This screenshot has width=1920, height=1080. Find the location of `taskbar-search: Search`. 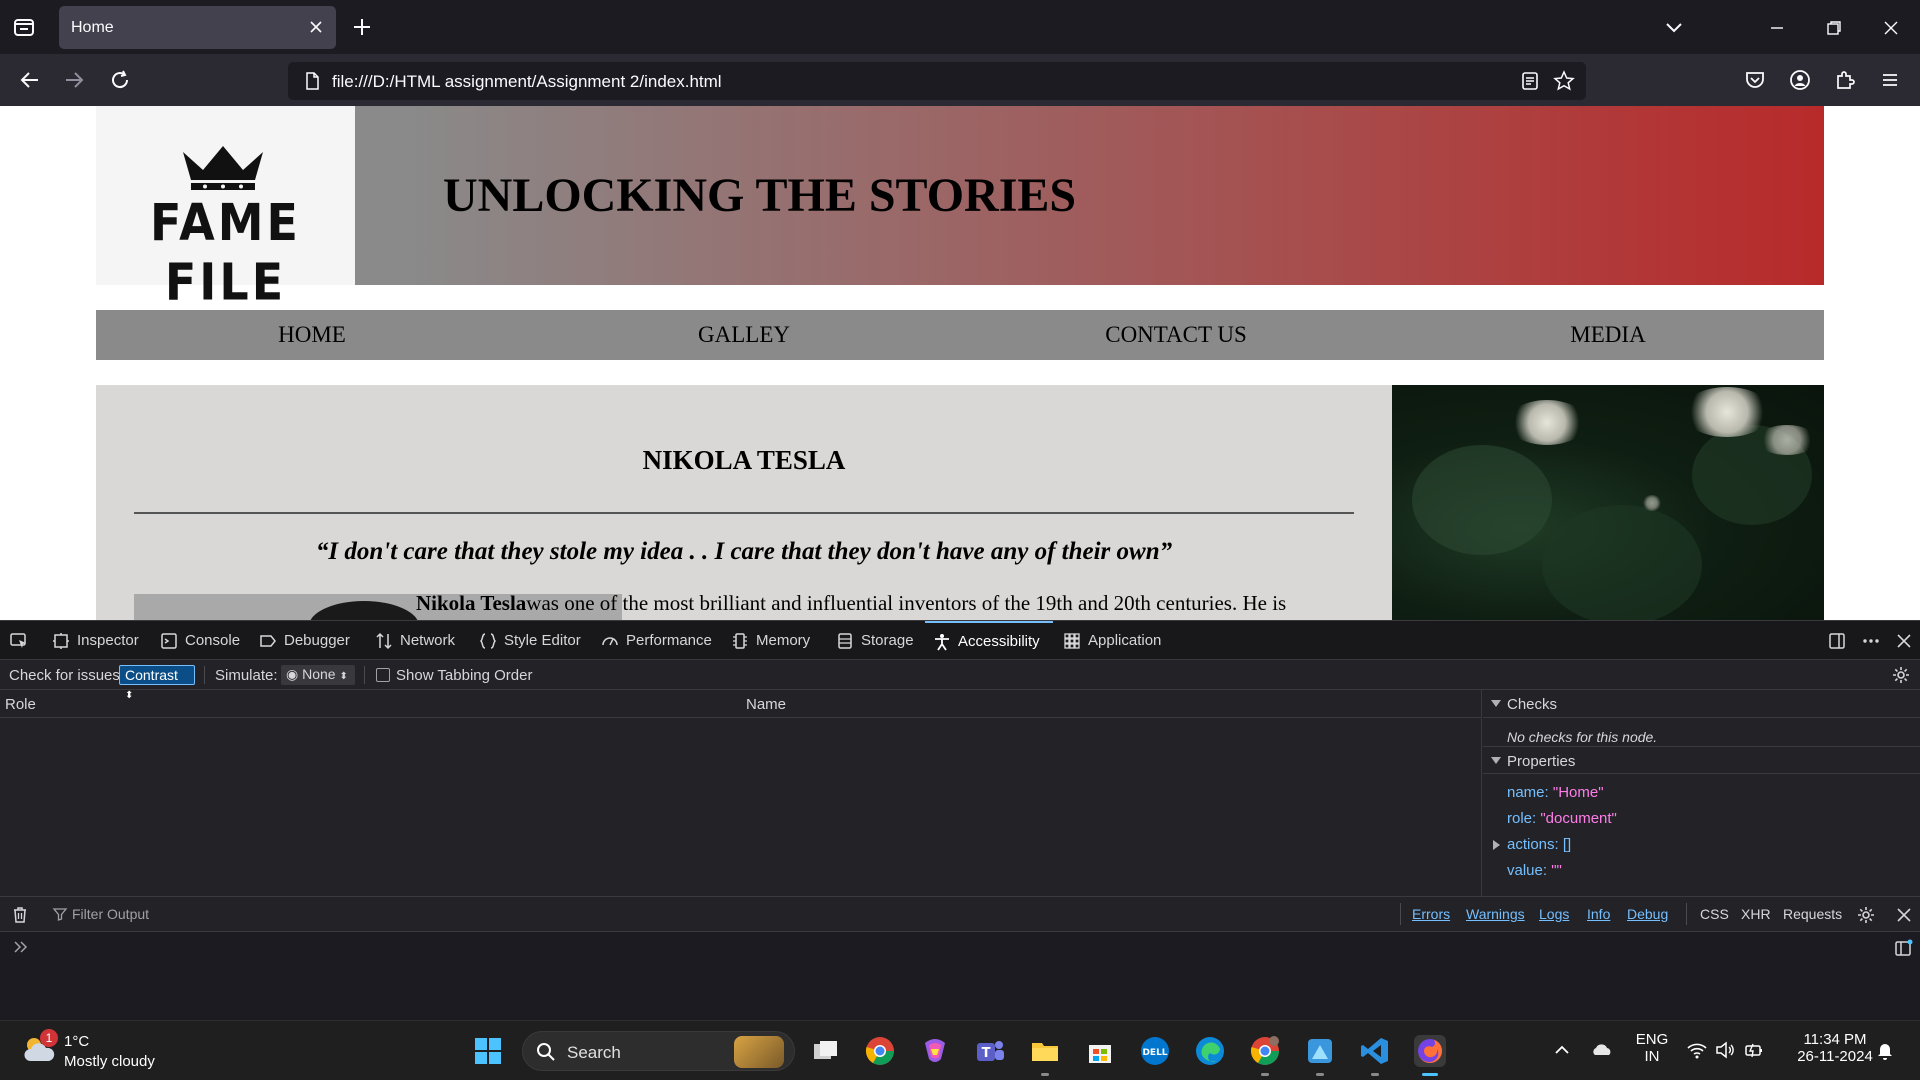

taskbar-search: Search is located at coordinates (658, 1051).